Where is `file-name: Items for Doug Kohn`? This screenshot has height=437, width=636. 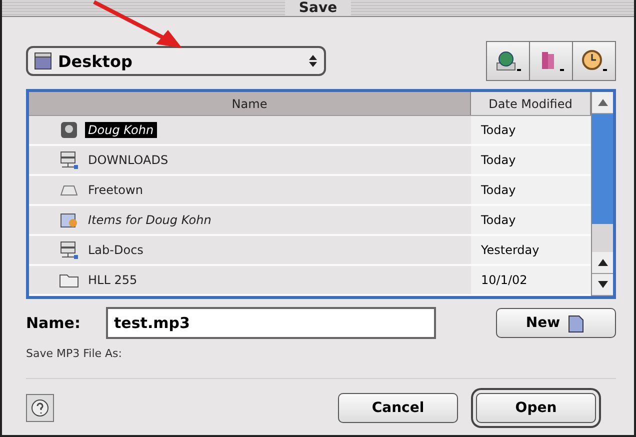
file-name: Items for Doug Kohn is located at coordinates (149, 220).